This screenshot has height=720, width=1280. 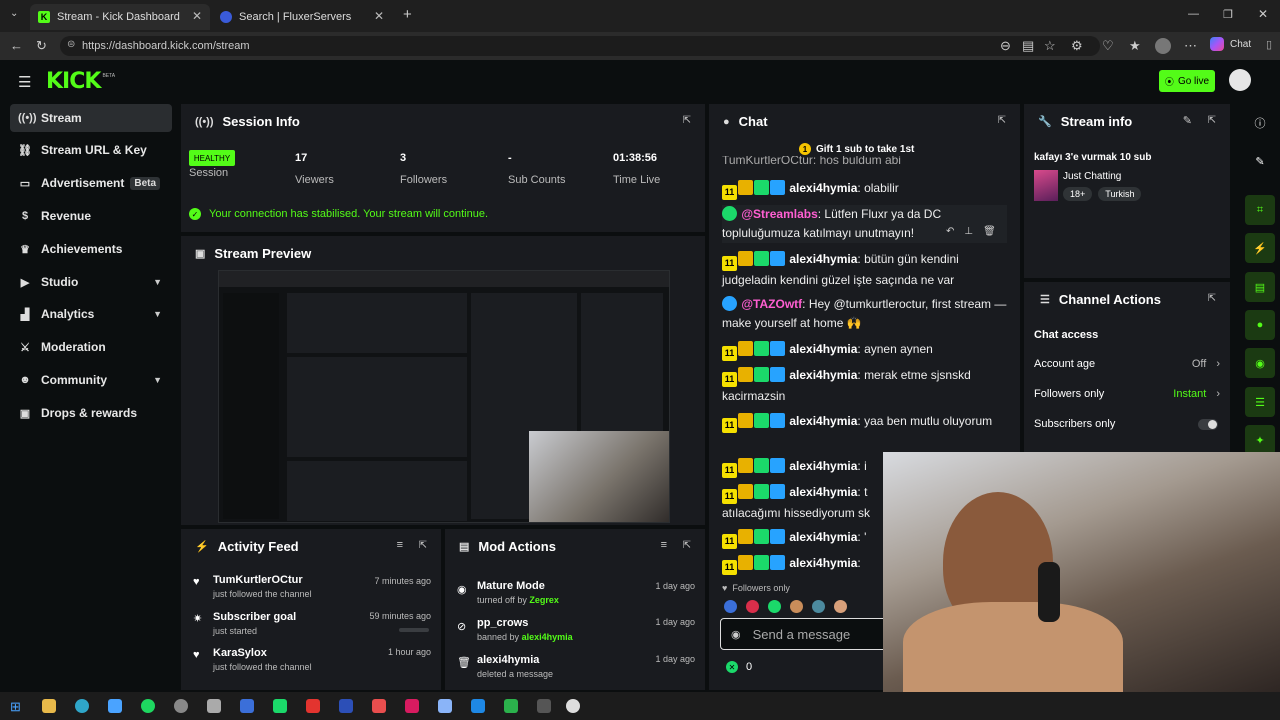 What do you see at coordinates (302, 17) in the screenshot?
I see `tab-fluxer-servers: Search | FluxerServers ✕` at bounding box center [302, 17].